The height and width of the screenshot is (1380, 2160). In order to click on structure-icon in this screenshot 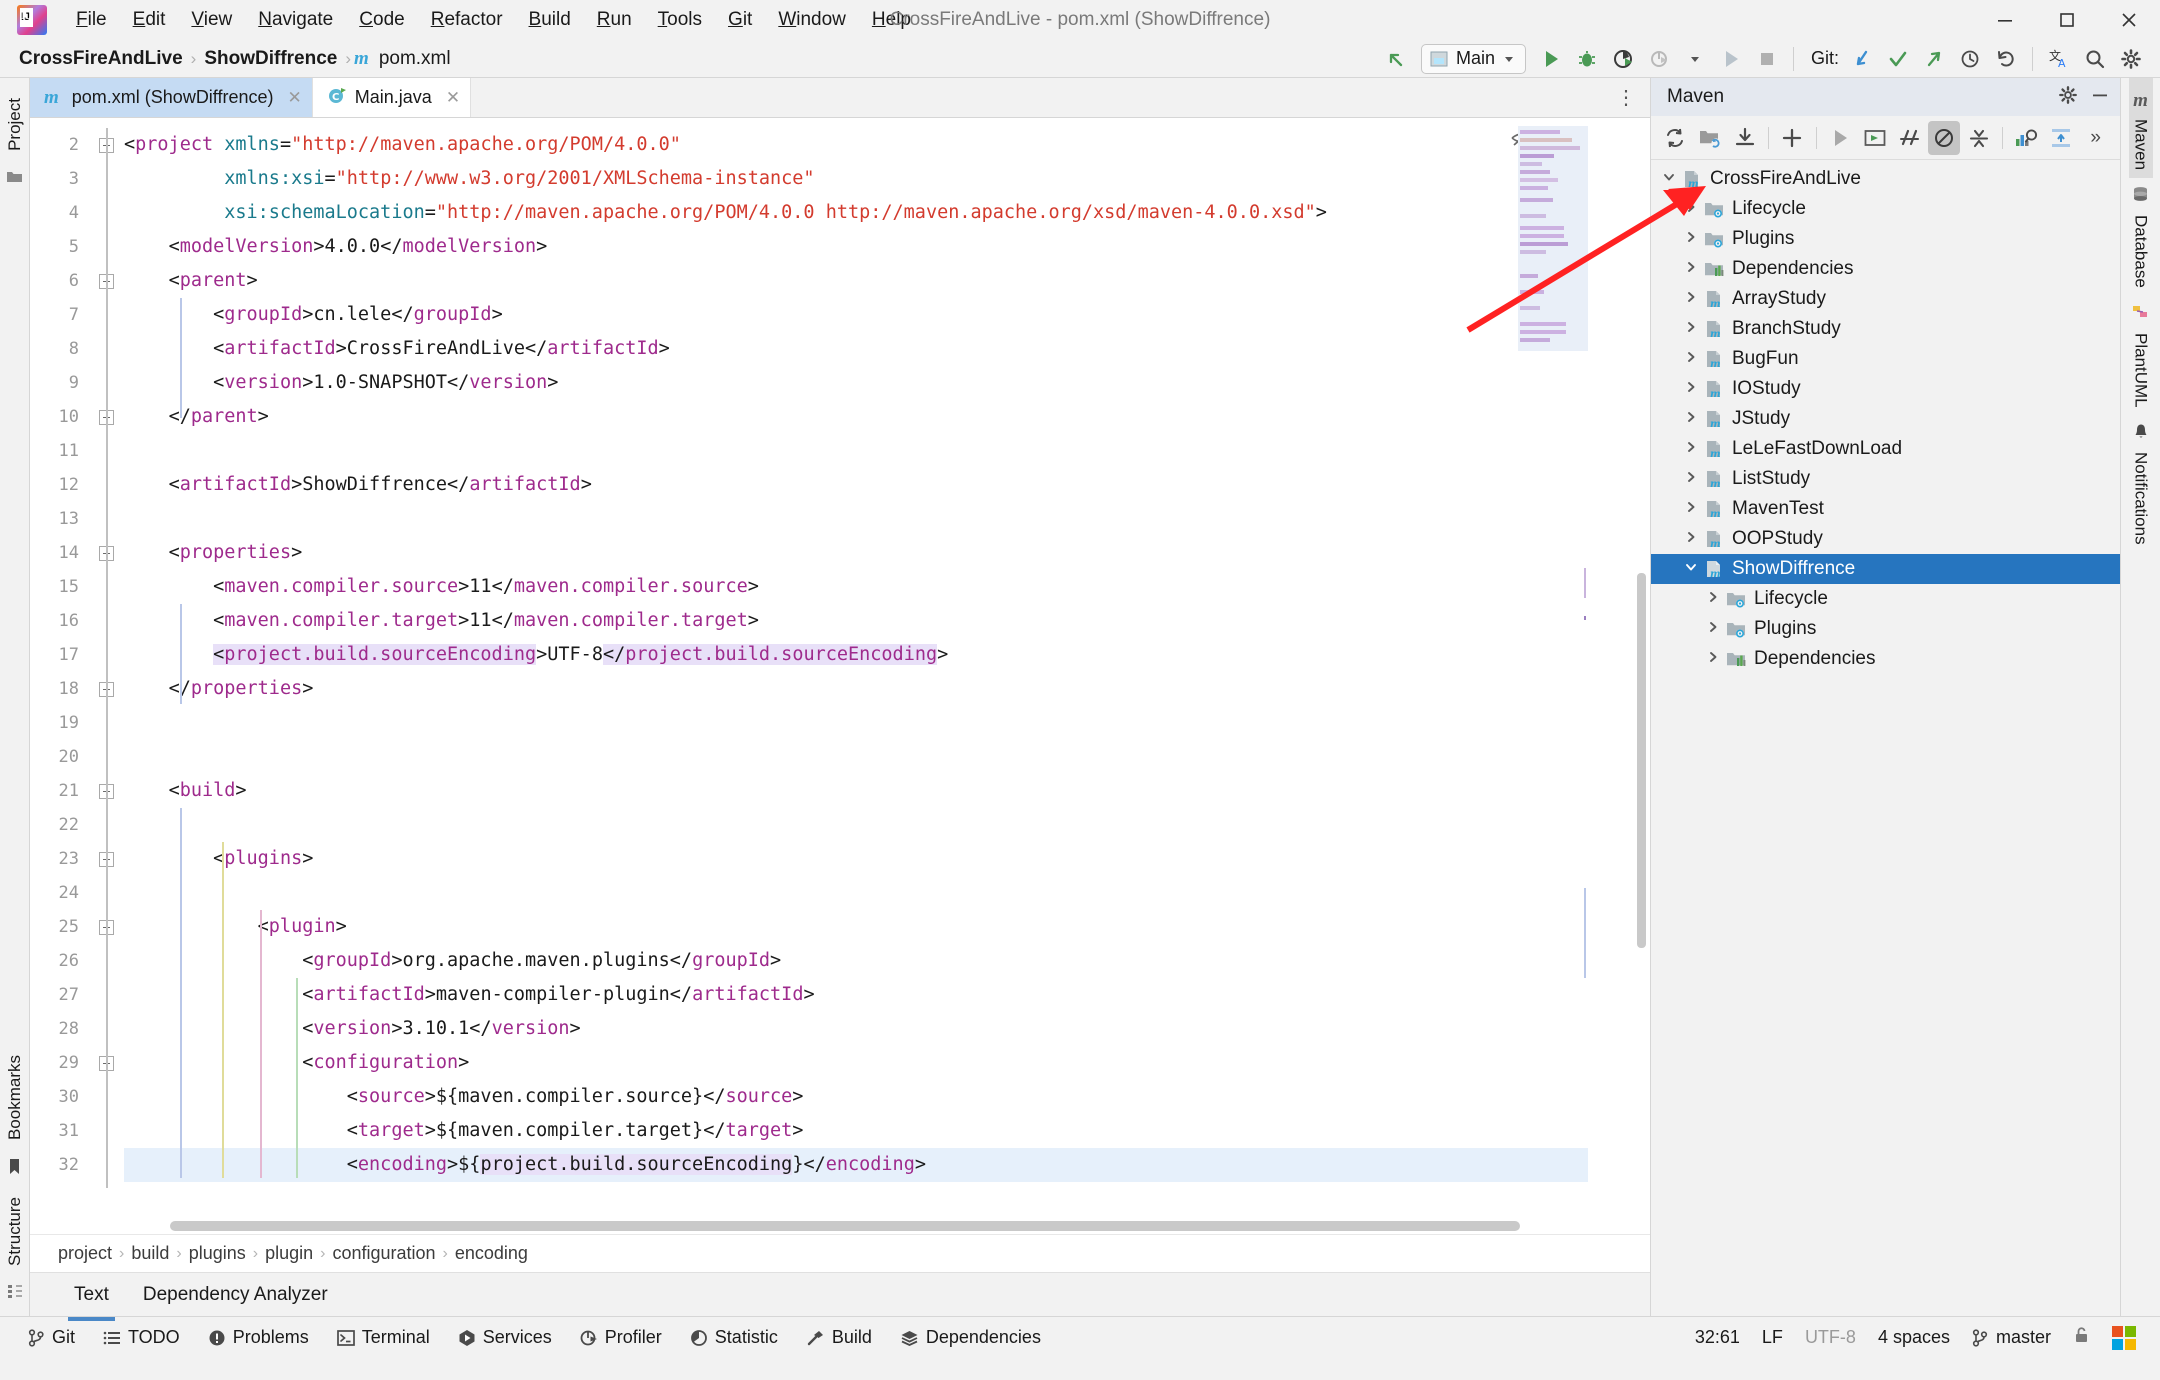, I will do `click(15, 1293)`.